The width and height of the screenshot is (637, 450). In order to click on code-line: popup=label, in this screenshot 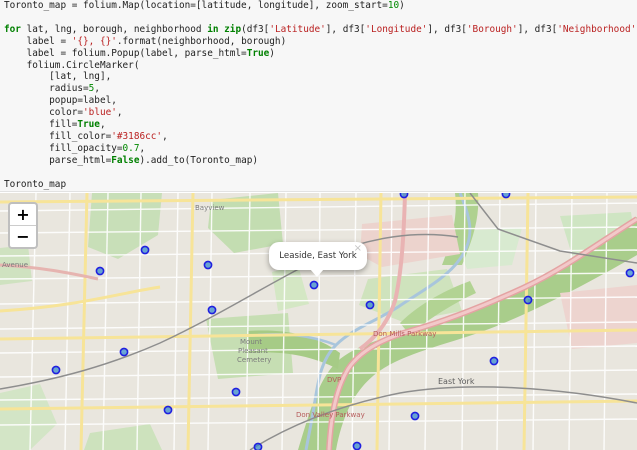, I will do `click(60, 100)`.